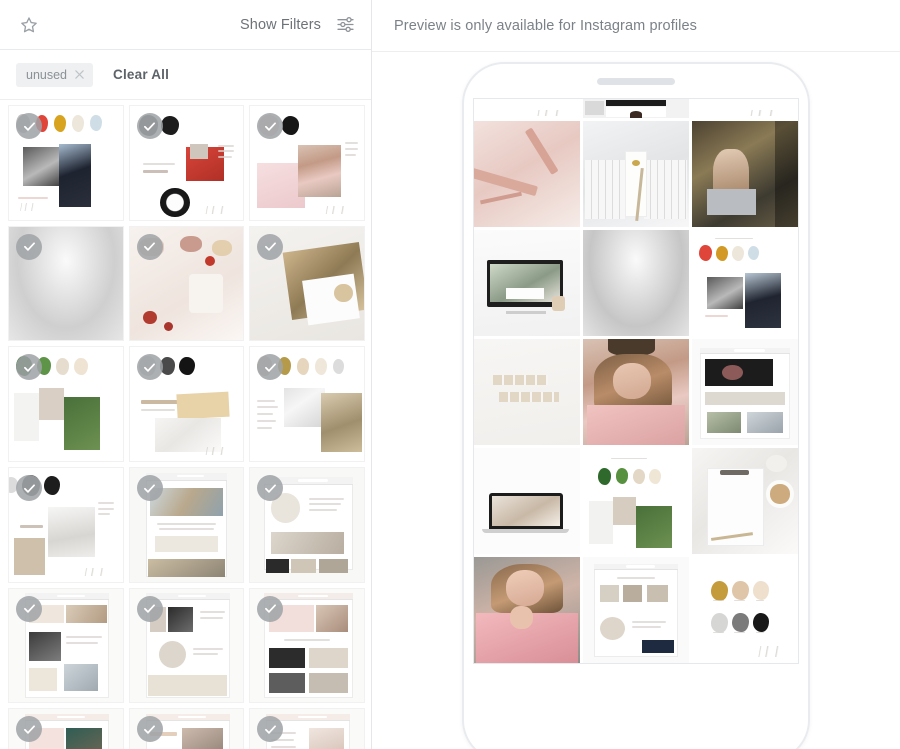  What do you see at coordinates (29, 25) in the screenshot?
I see `star-icon` at bounding box center [29, 25].